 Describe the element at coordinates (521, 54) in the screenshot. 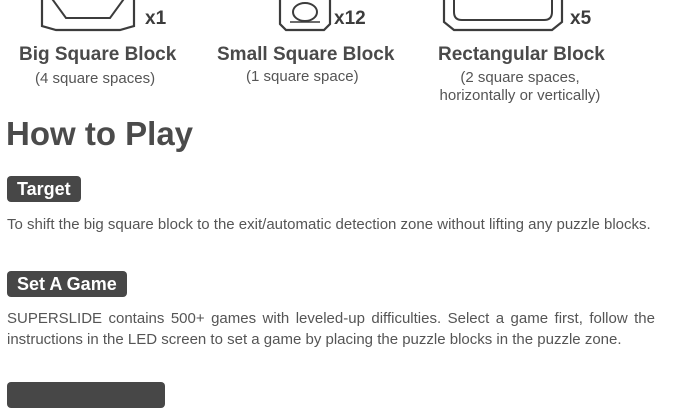

I see `rectangular-block-name: Rectangular Block` at that location.